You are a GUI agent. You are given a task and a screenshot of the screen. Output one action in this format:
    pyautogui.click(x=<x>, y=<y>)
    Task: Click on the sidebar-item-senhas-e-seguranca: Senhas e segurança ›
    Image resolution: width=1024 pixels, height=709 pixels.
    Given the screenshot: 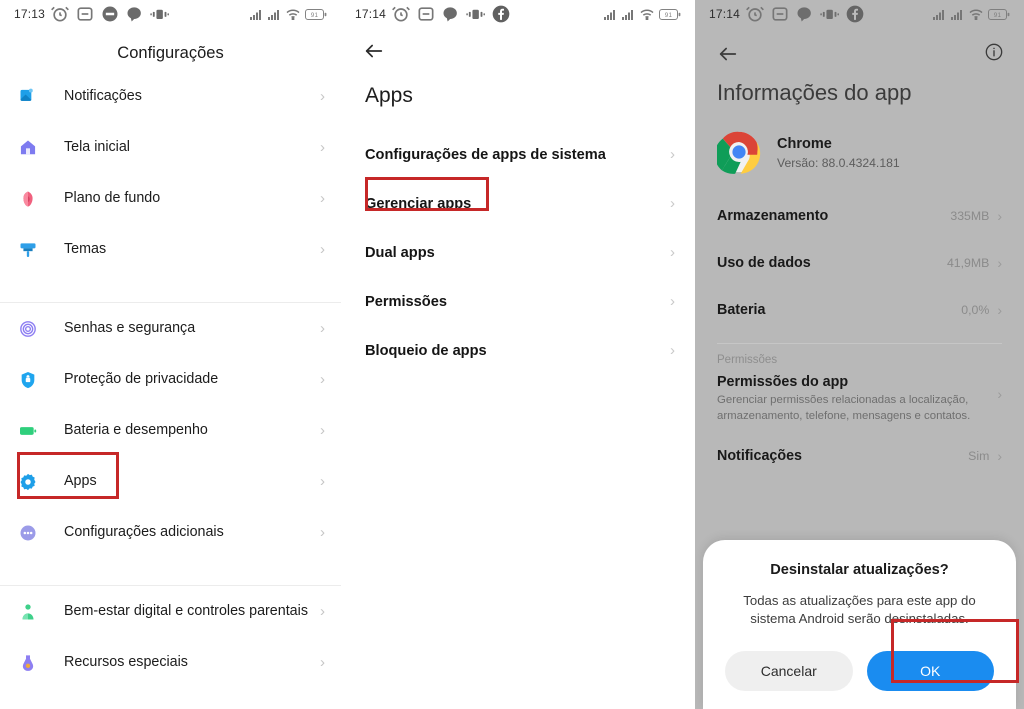 What is the action you would take?
    pyautogui.click(x=170, y=328)
    